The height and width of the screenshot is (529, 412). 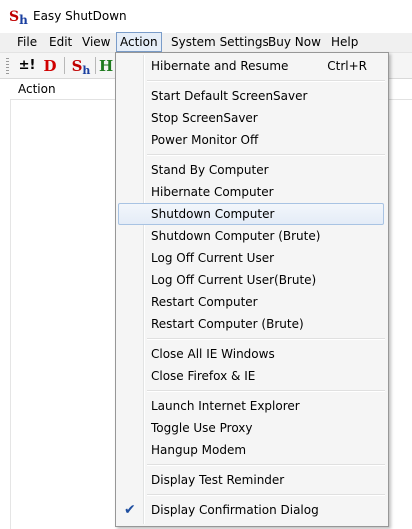 What do you see at coordinates (213, 258) in the screenshot?
I see `menu-item-label: Log Off Current User` at bounding box center [213, 258].